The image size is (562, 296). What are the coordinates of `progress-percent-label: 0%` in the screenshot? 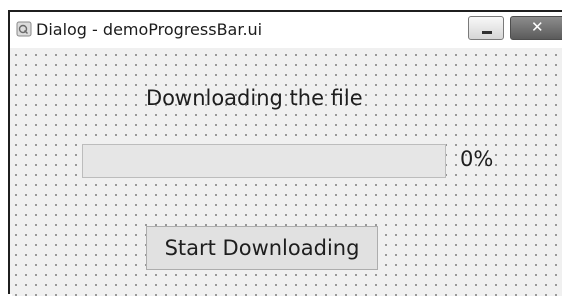 It's located at (477, 159).